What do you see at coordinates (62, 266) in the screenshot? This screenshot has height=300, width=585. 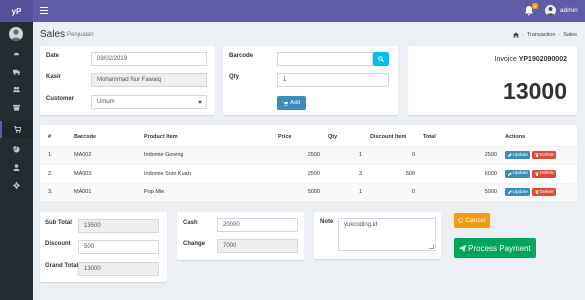 I see `grand-total-label: Grand Total` at bounding box center [62, 266].